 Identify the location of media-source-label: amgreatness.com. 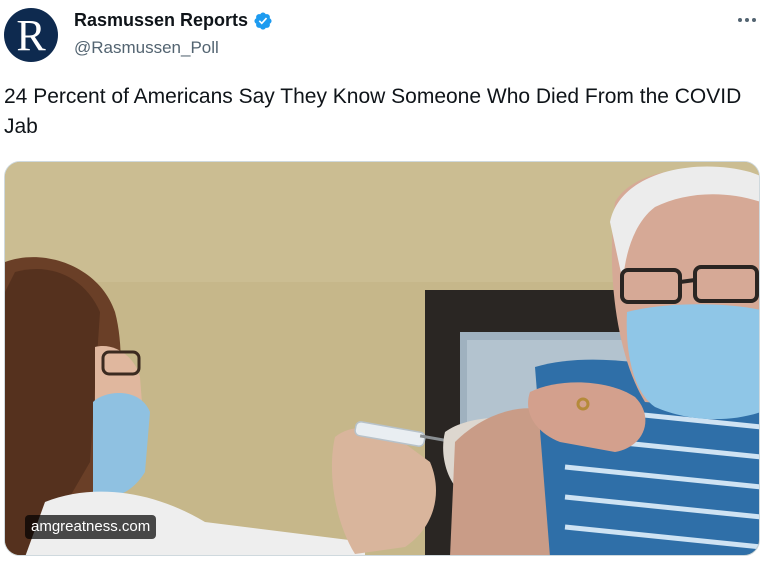
(91, 527).